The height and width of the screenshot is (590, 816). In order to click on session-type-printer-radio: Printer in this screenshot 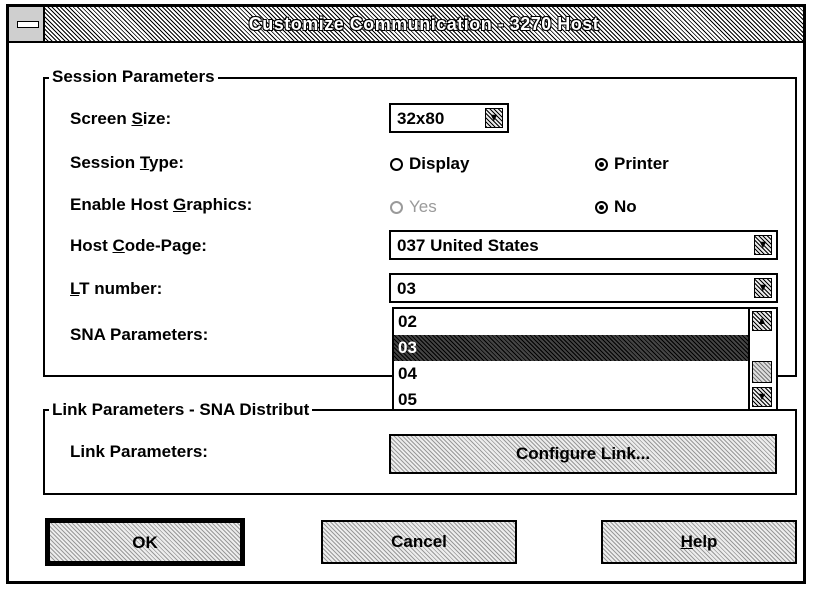, I will do `click(632, 164)`.